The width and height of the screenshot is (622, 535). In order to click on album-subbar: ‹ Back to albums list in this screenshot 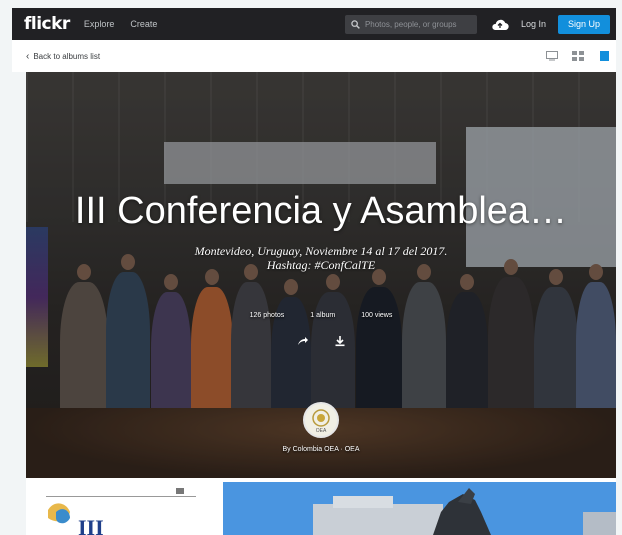, I will do `click(314, 56)`.